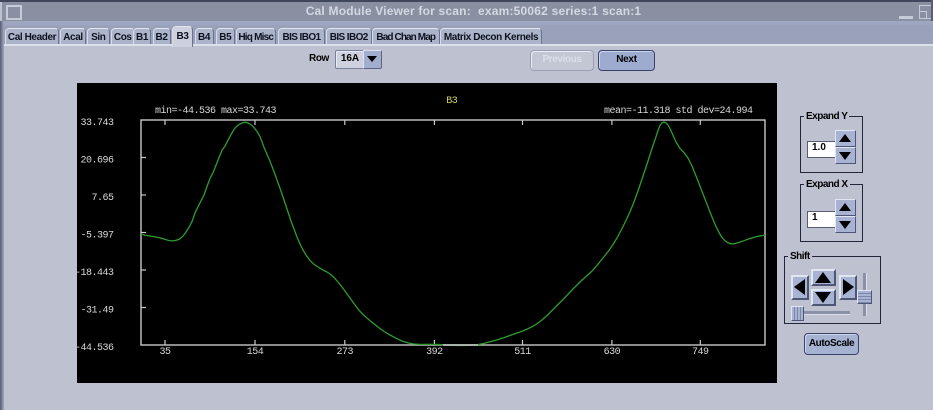 Image resolution: width=933 pixels, height=410 pixels. What do you see at coordinates (97, 123) in the screenshot?
I see `svg-text: 33.743` at bounding box center [97, 123].